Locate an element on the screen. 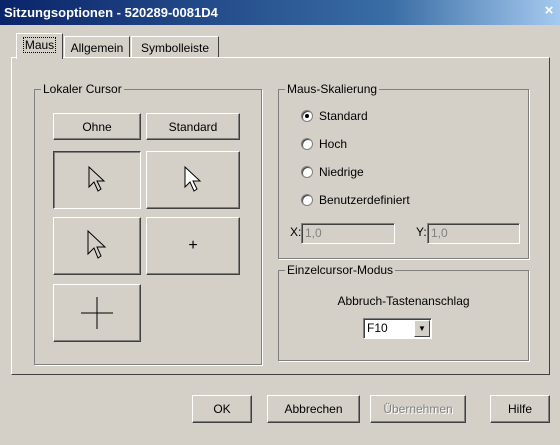 This screenshot has height=445, width=560. close-icon: × is located at coordinates (549, 10).